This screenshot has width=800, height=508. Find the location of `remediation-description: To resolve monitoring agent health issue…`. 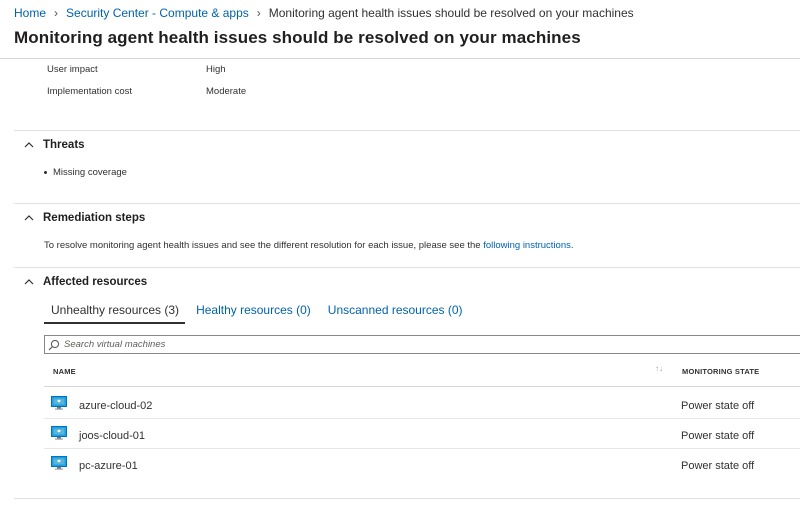

remediation-description: To resolve monitoring agent health issue… is located at coordinates (262, 245).